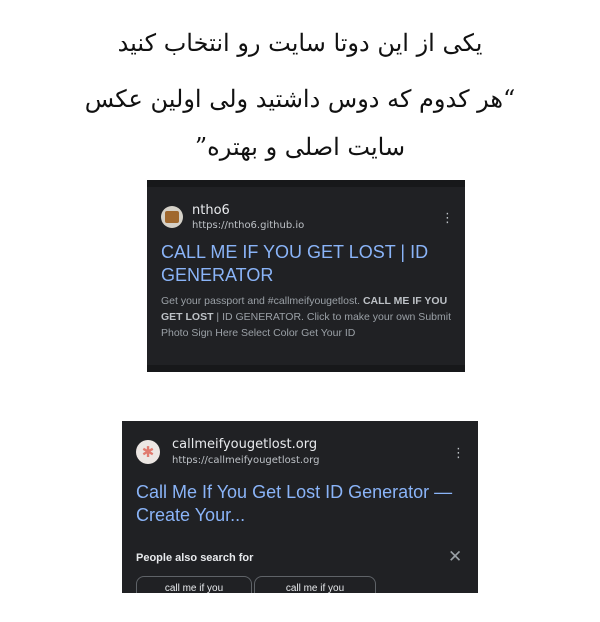  I want to click on site-favicon-icon, so click(172, 217).